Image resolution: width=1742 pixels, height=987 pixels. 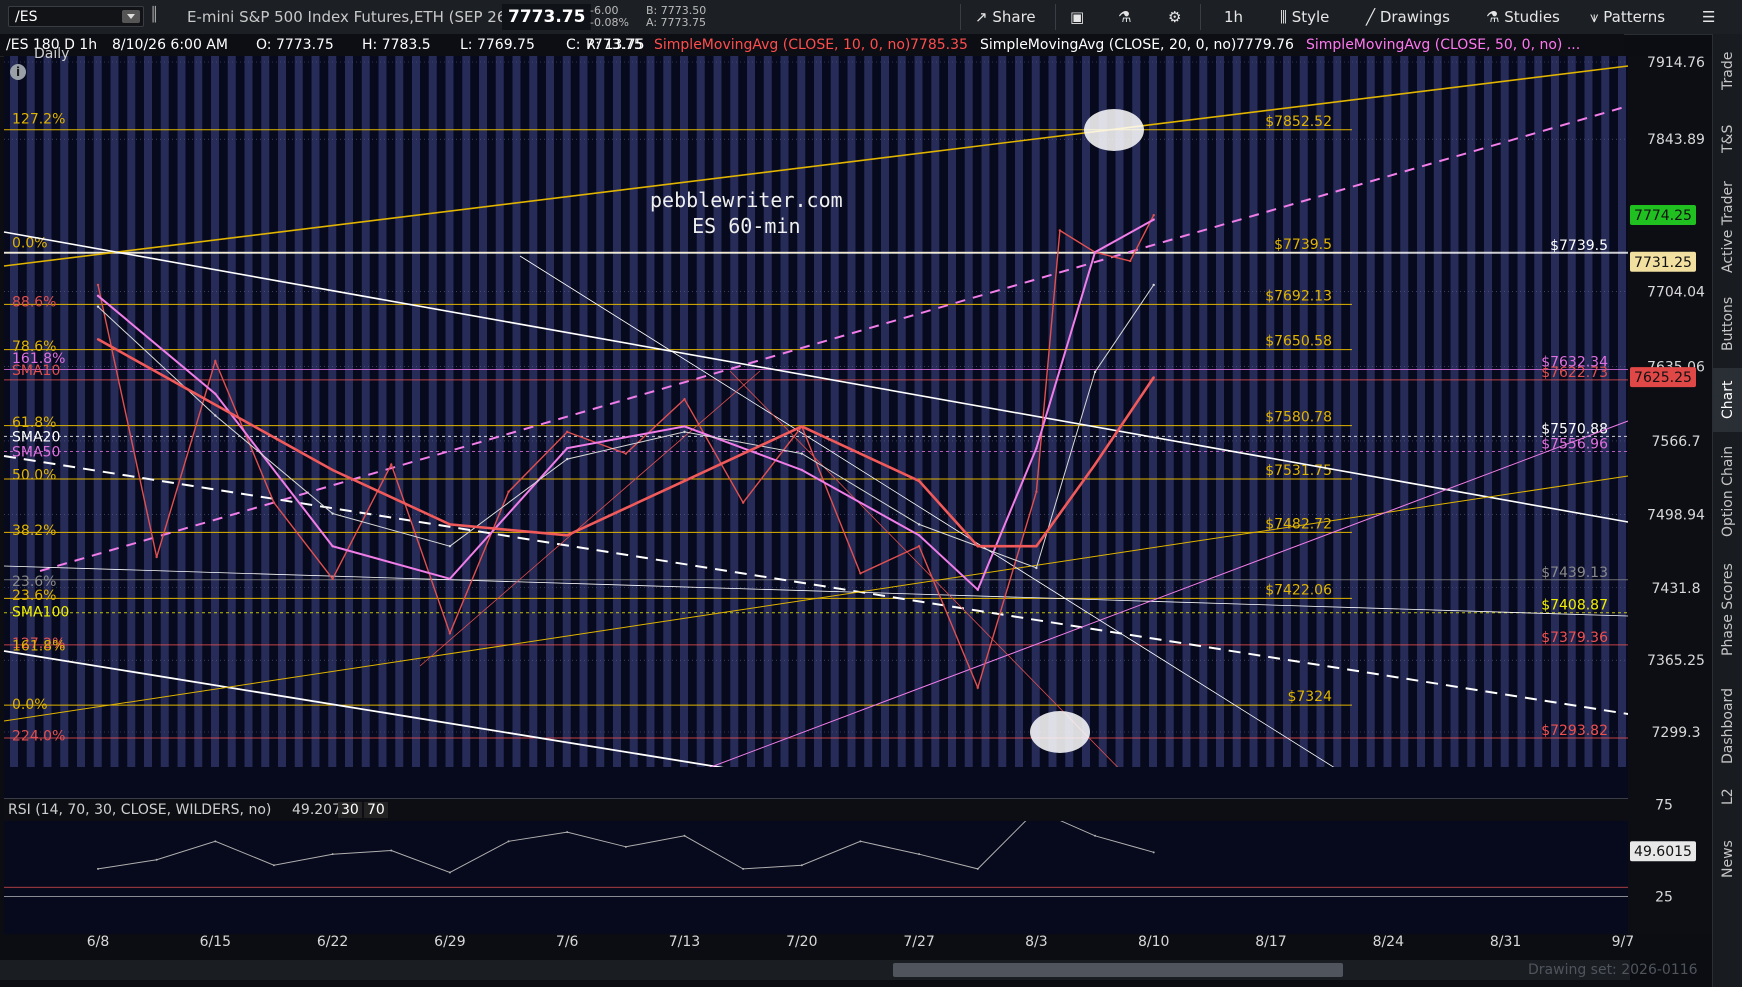 What do you see at coordinates (396, 45) in the screenshot?
I see `high-value: H: 7783.5` at bounding box center [396, 45].